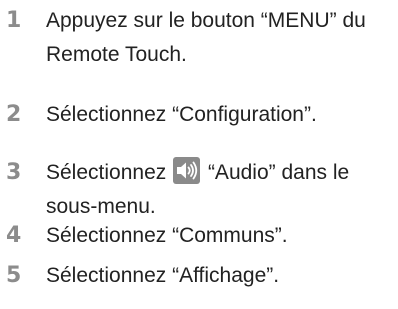  Describe the element at coordinates (14, 275) in the screenshot. I see `step-number: 5` at that location.